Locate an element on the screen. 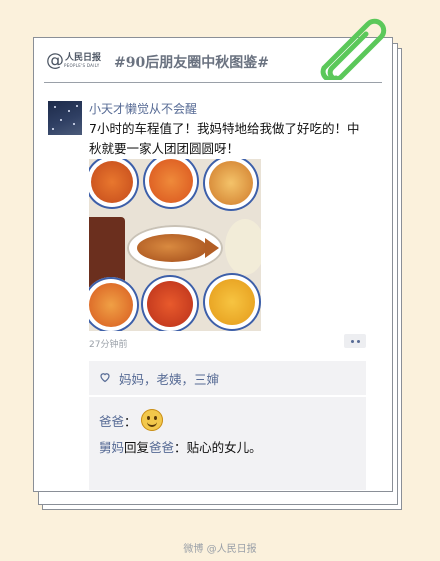 This screenshot has width=440, height=561. more-options-button is located at coordinates (355, 341).